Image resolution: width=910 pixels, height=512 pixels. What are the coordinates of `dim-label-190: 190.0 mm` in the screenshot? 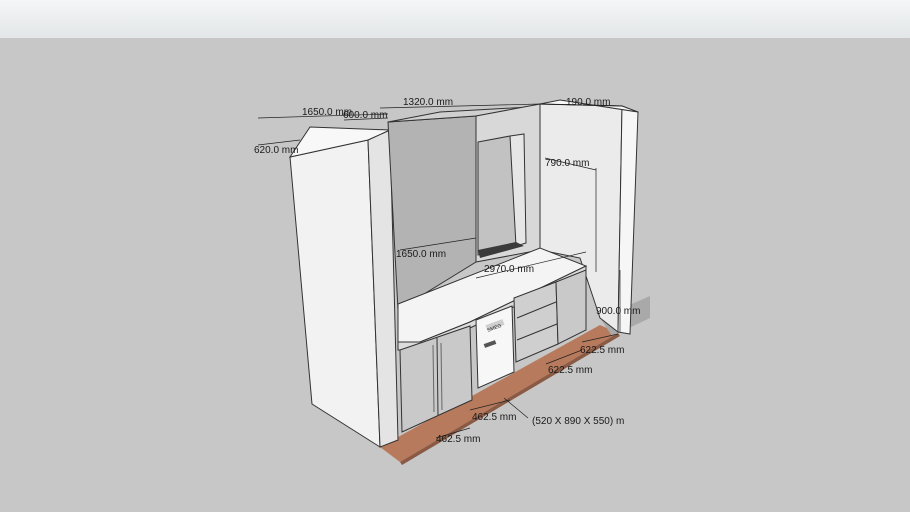 It's located at (588, 102).